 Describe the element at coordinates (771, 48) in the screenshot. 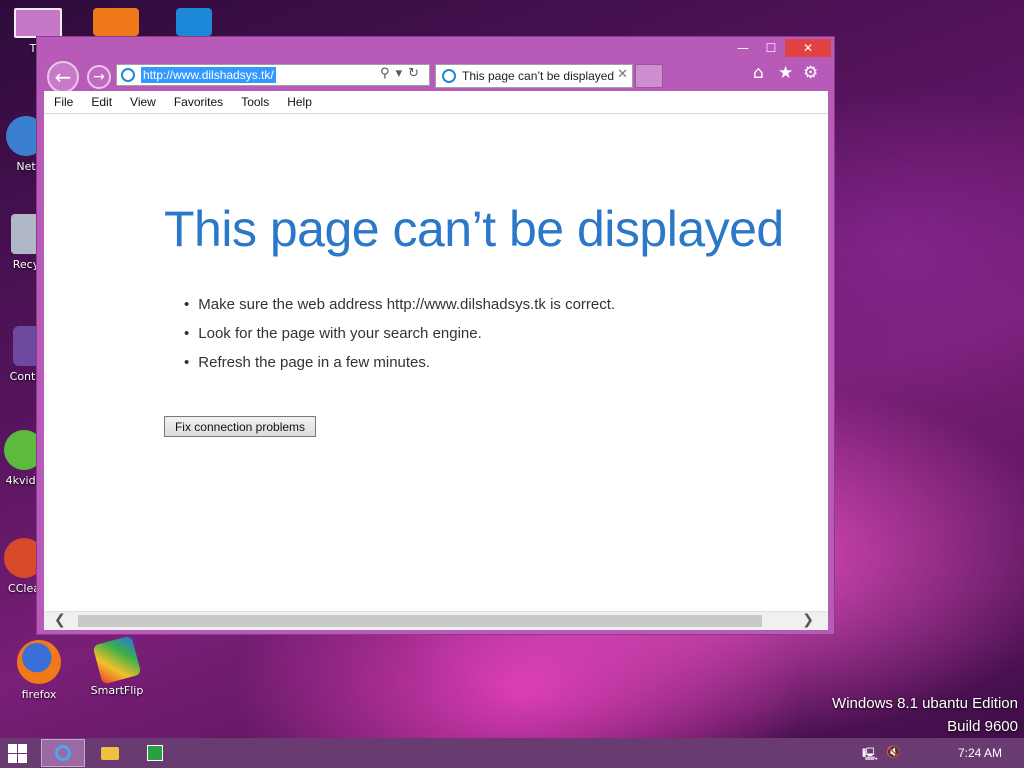

I see `maximize-button: ☐` at that location.